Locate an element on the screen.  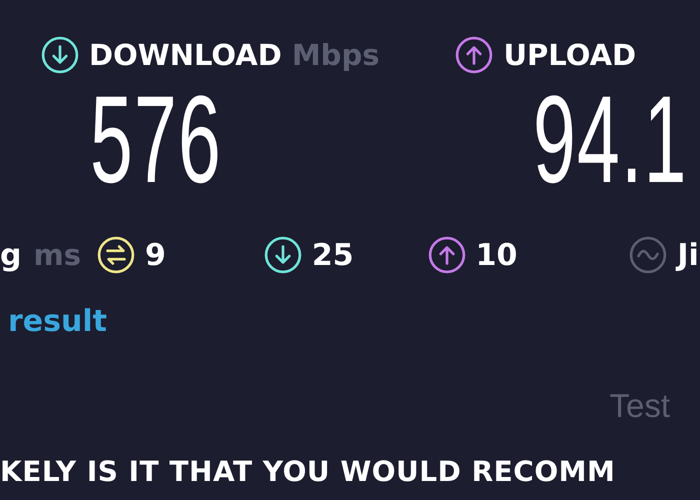
upload-label: UPLOAD is located at coordinates (569, 55).